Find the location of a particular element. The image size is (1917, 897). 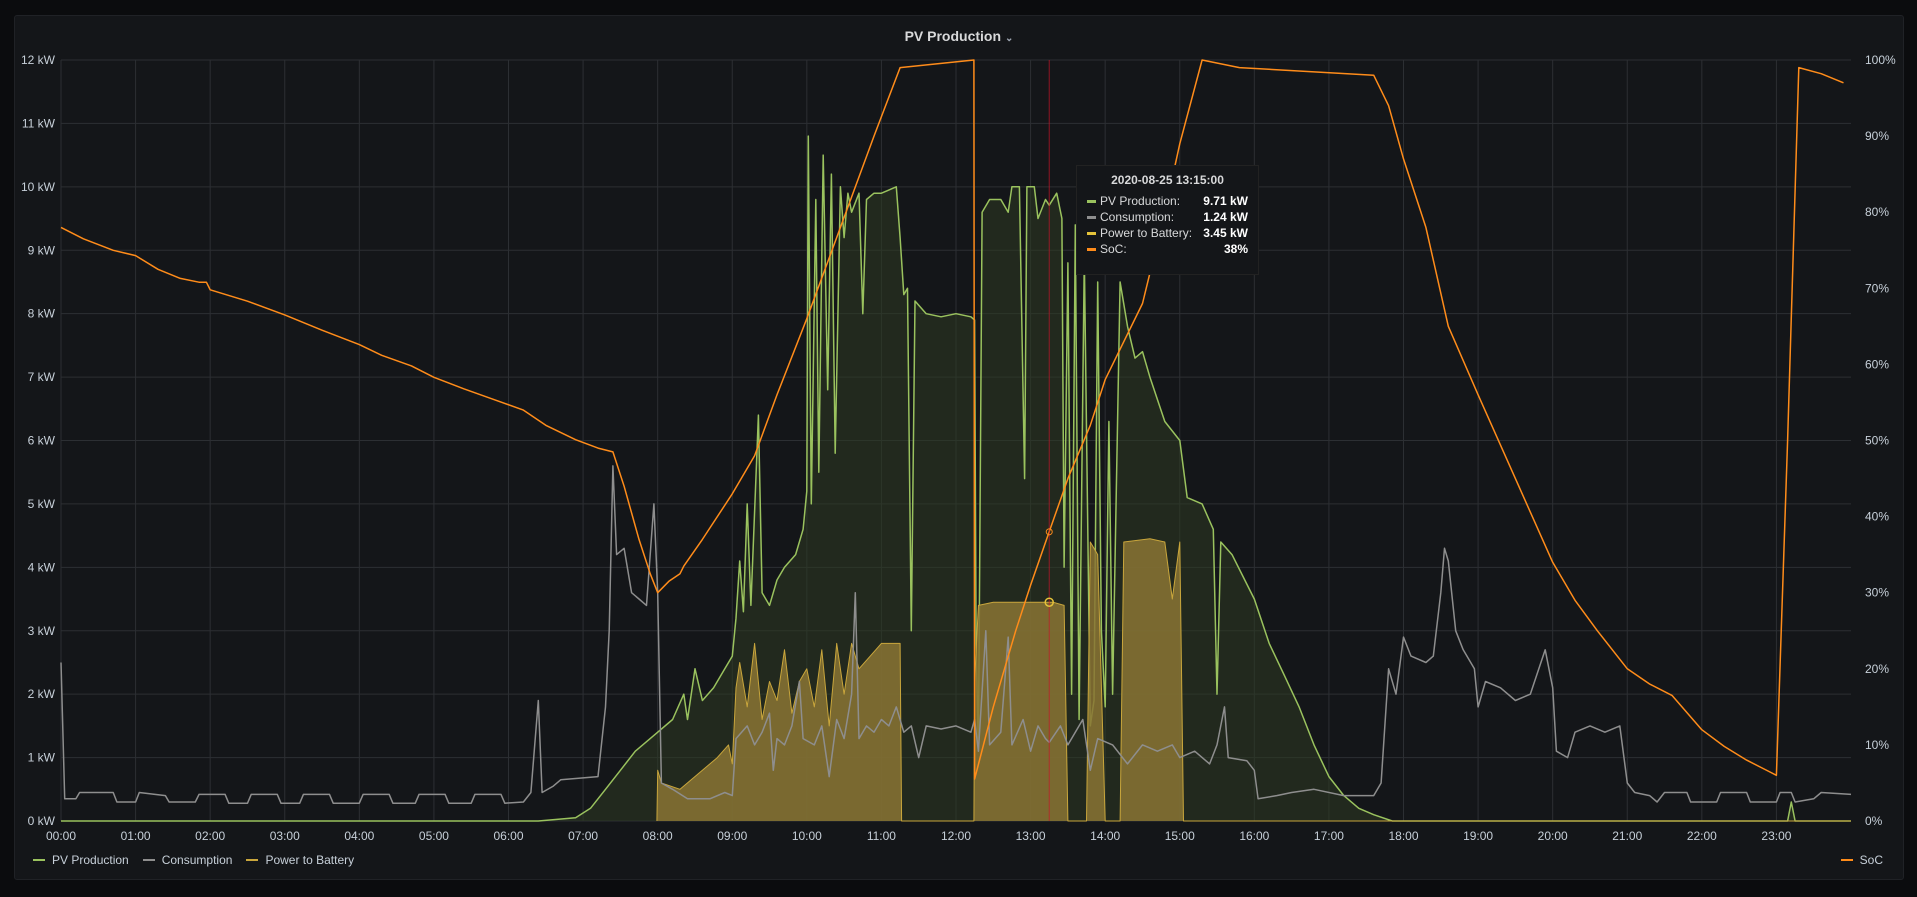

tooltip-row: Consumption: 1.24 kW is located at coordinates (1167, 217).